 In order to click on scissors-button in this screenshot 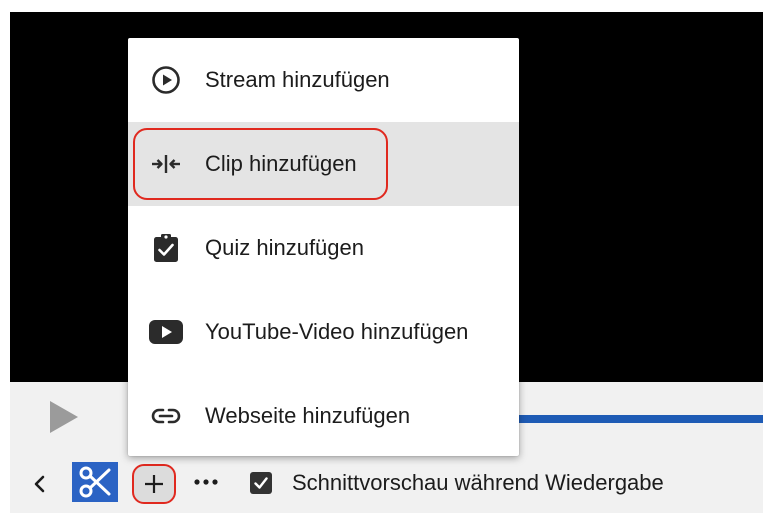, I will do `click(95, 482)`.